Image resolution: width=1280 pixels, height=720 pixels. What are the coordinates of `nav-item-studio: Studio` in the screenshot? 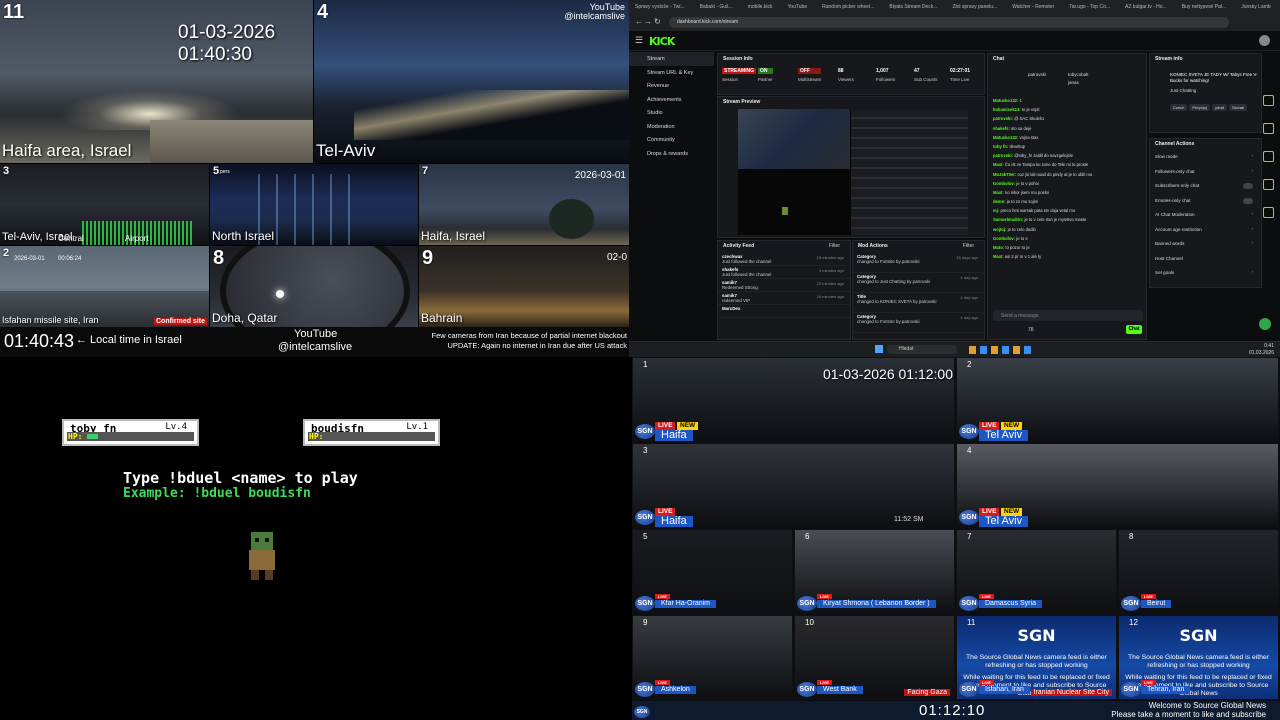 It's located at (671, 113).